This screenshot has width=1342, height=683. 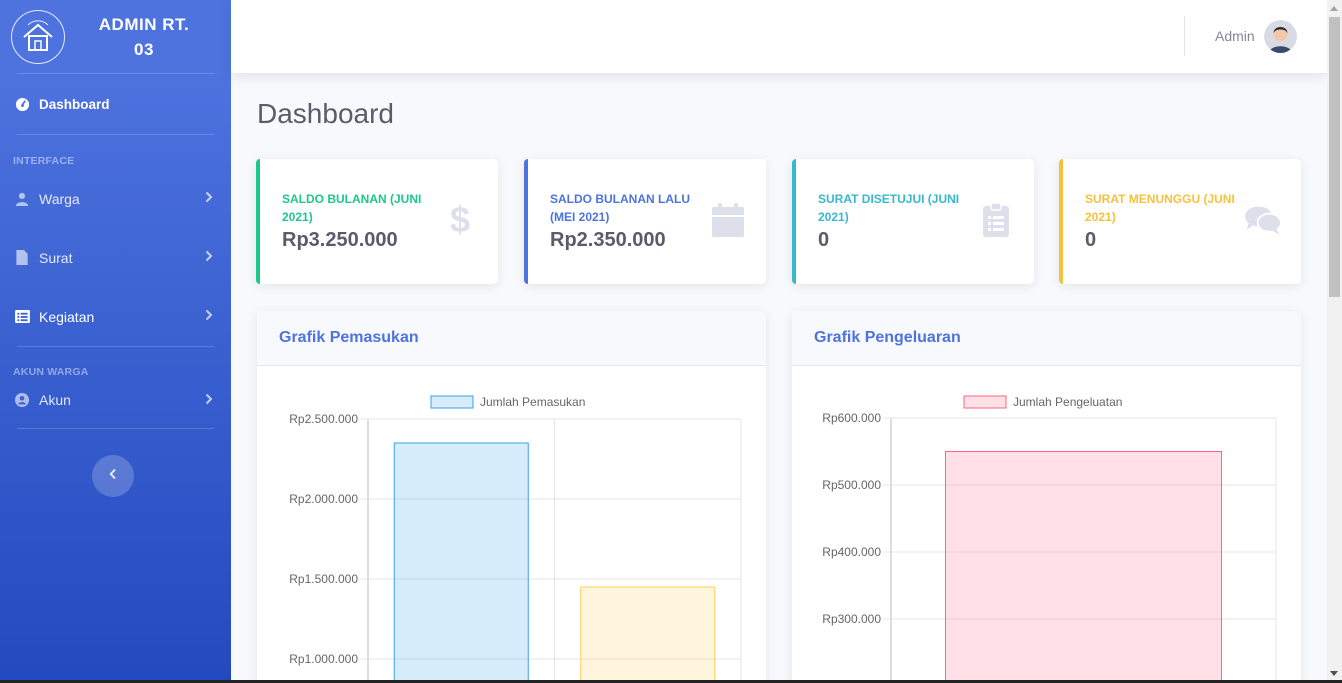 I want to click on dollar-icon: $, so click(x=460, y=220).